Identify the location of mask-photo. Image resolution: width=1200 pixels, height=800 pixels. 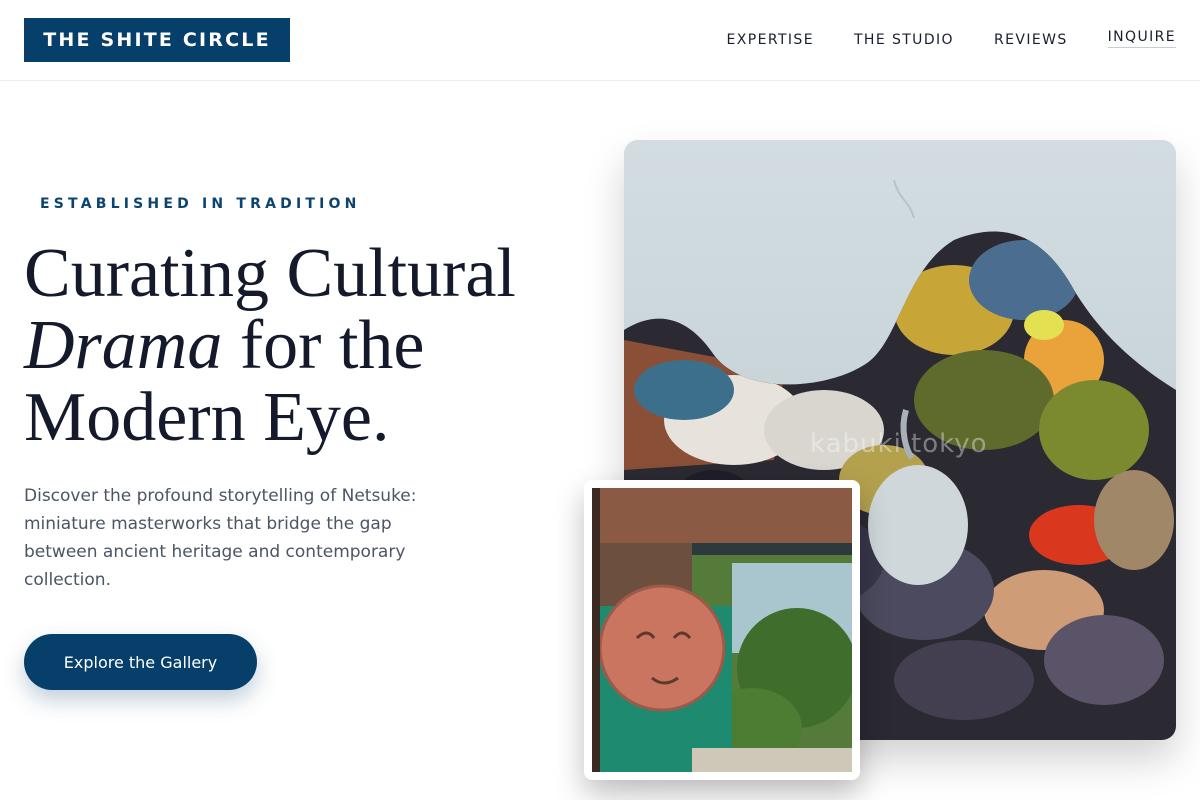
(722, 630).